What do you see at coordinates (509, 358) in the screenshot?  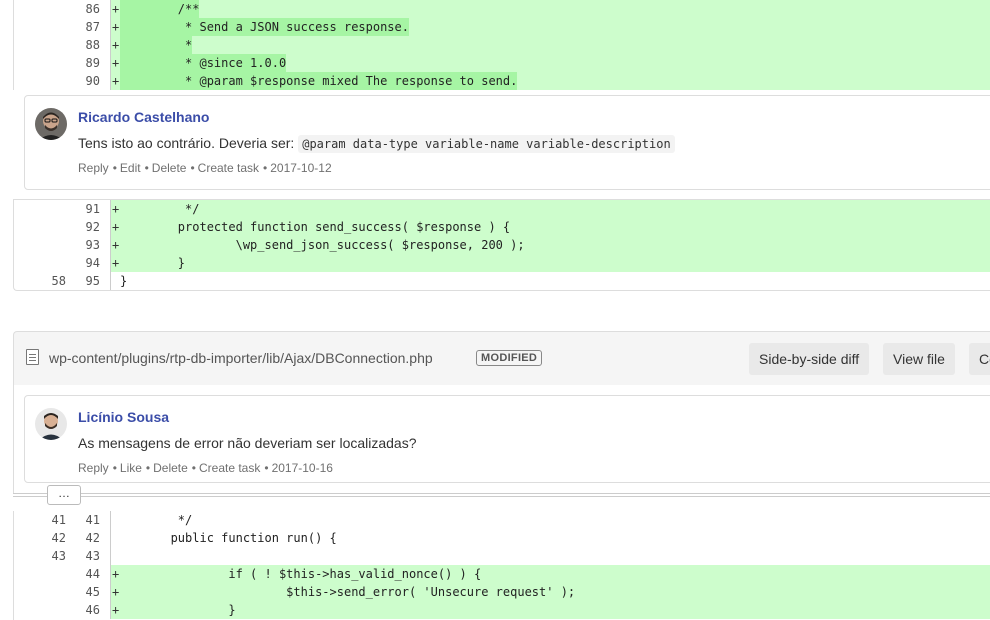 I see `modified-badge: MODIFIED` at bounding box center [509, 358].